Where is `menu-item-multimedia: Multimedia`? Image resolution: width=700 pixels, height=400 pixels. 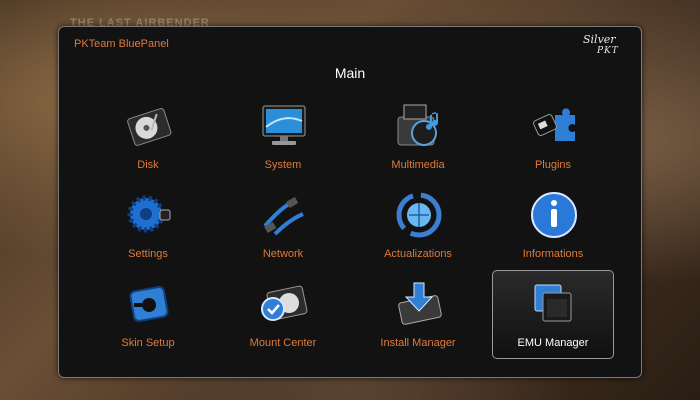
menu-item-multimedia: Multimedia is located at coordinates (418, 136).